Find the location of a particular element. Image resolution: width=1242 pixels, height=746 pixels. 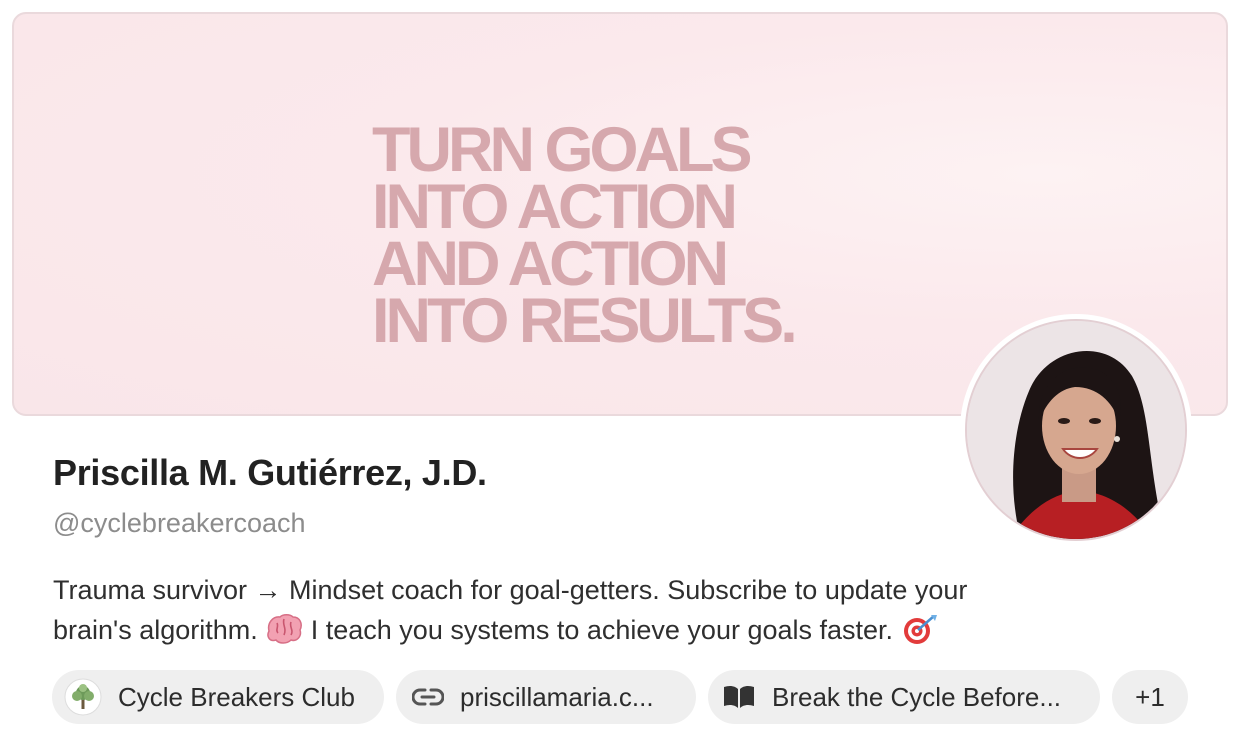

bio-text: Trauma survivor is located at coordinates (154, 590).